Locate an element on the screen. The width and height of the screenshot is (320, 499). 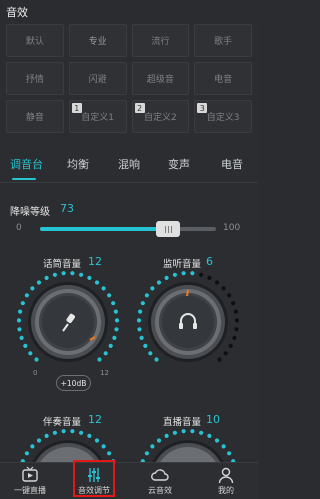
preset-pop: 流行 is located at coordinates (160, 40).